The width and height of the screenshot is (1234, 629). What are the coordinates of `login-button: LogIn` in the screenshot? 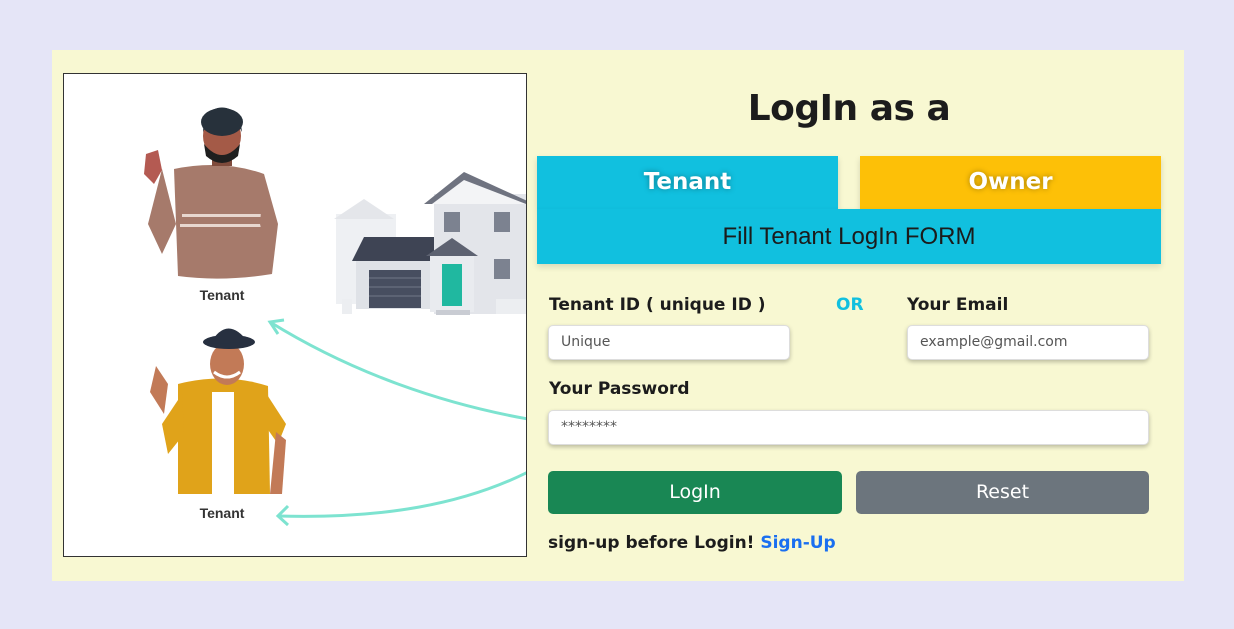 It's located at (695, 492).